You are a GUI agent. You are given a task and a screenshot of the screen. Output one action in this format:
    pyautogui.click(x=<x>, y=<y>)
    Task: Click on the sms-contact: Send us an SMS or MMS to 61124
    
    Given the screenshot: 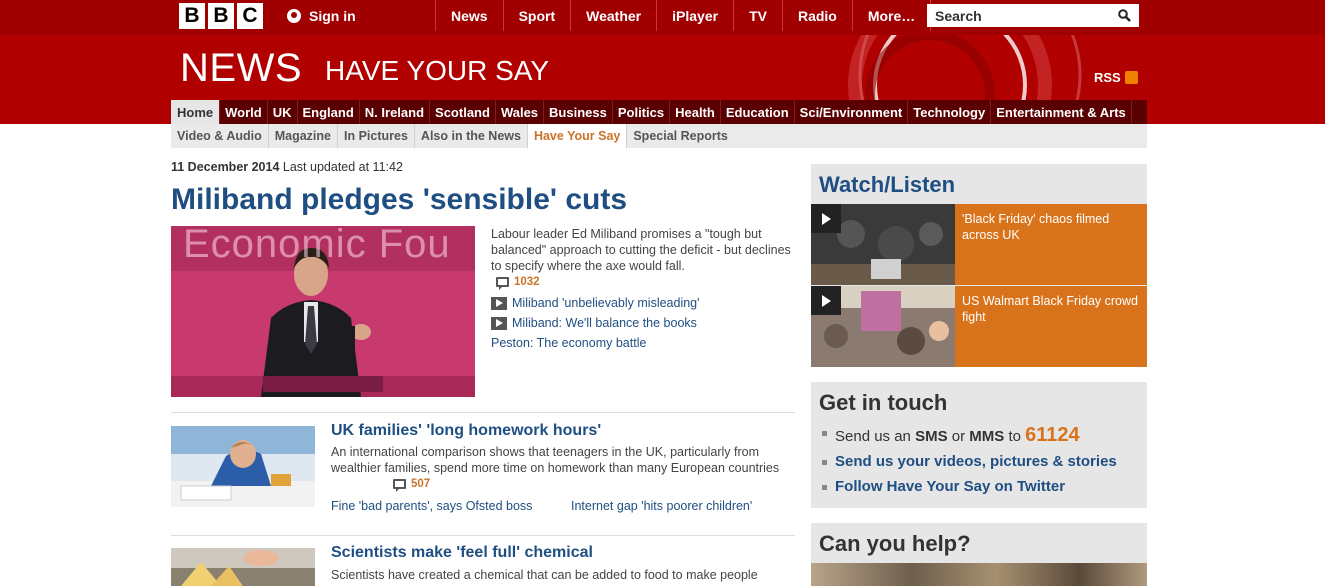 What is the action you would take?
    pyautogui.click(x=951, y=435)
    